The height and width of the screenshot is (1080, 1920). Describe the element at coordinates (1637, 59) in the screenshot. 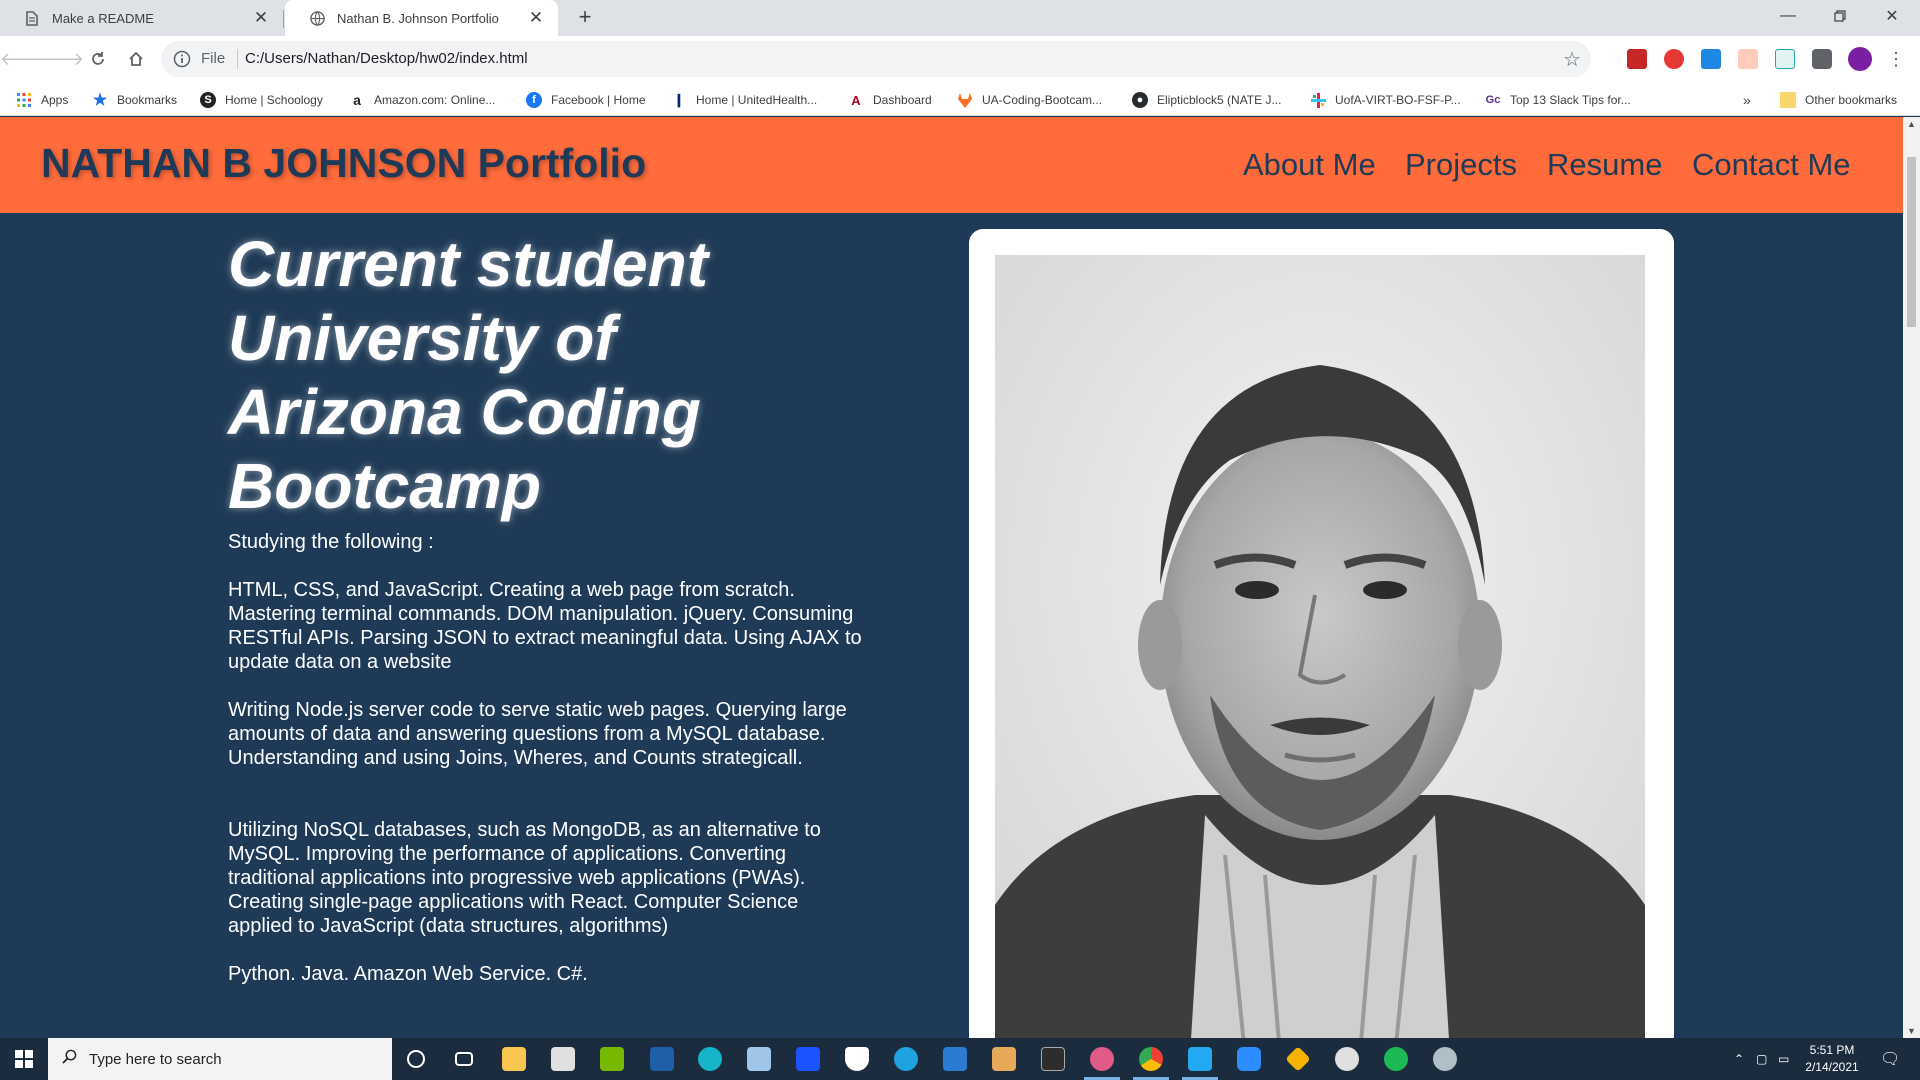

I see `extension-red-icon` at that location.